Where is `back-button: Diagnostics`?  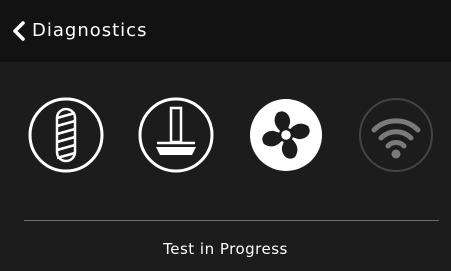 back-button: Diagnostics is located at coordinates (79, 31).